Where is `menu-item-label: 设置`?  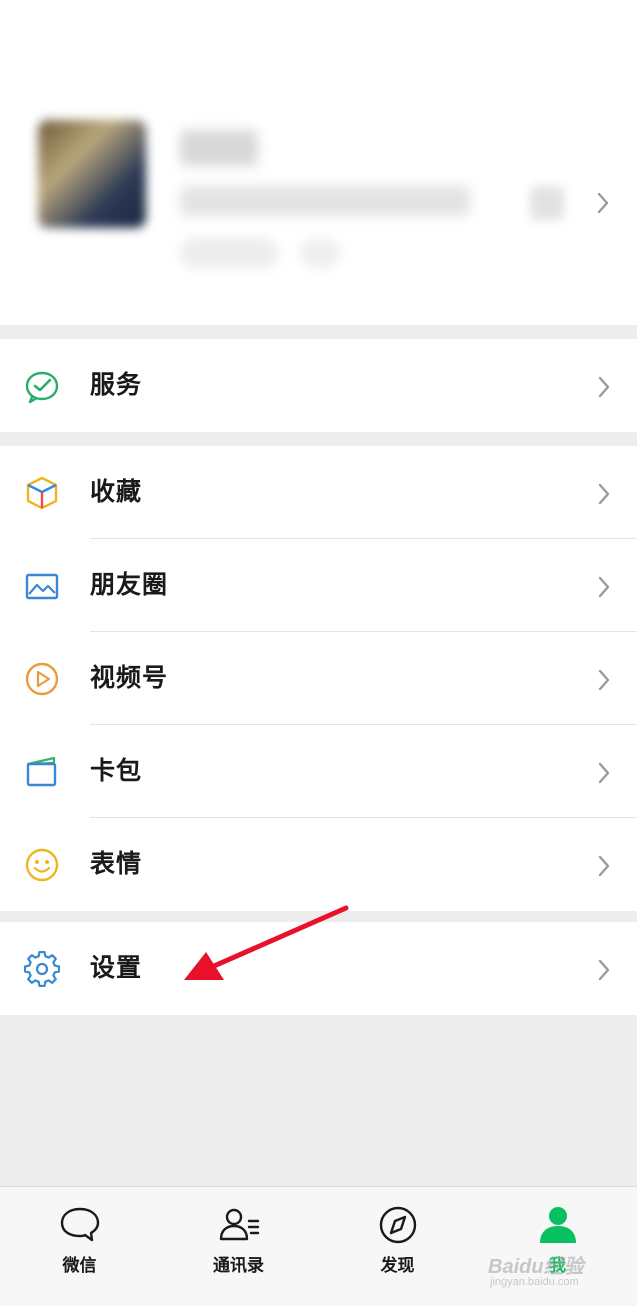 menu-item-label: 设置 is located at coordinates (116, 967).